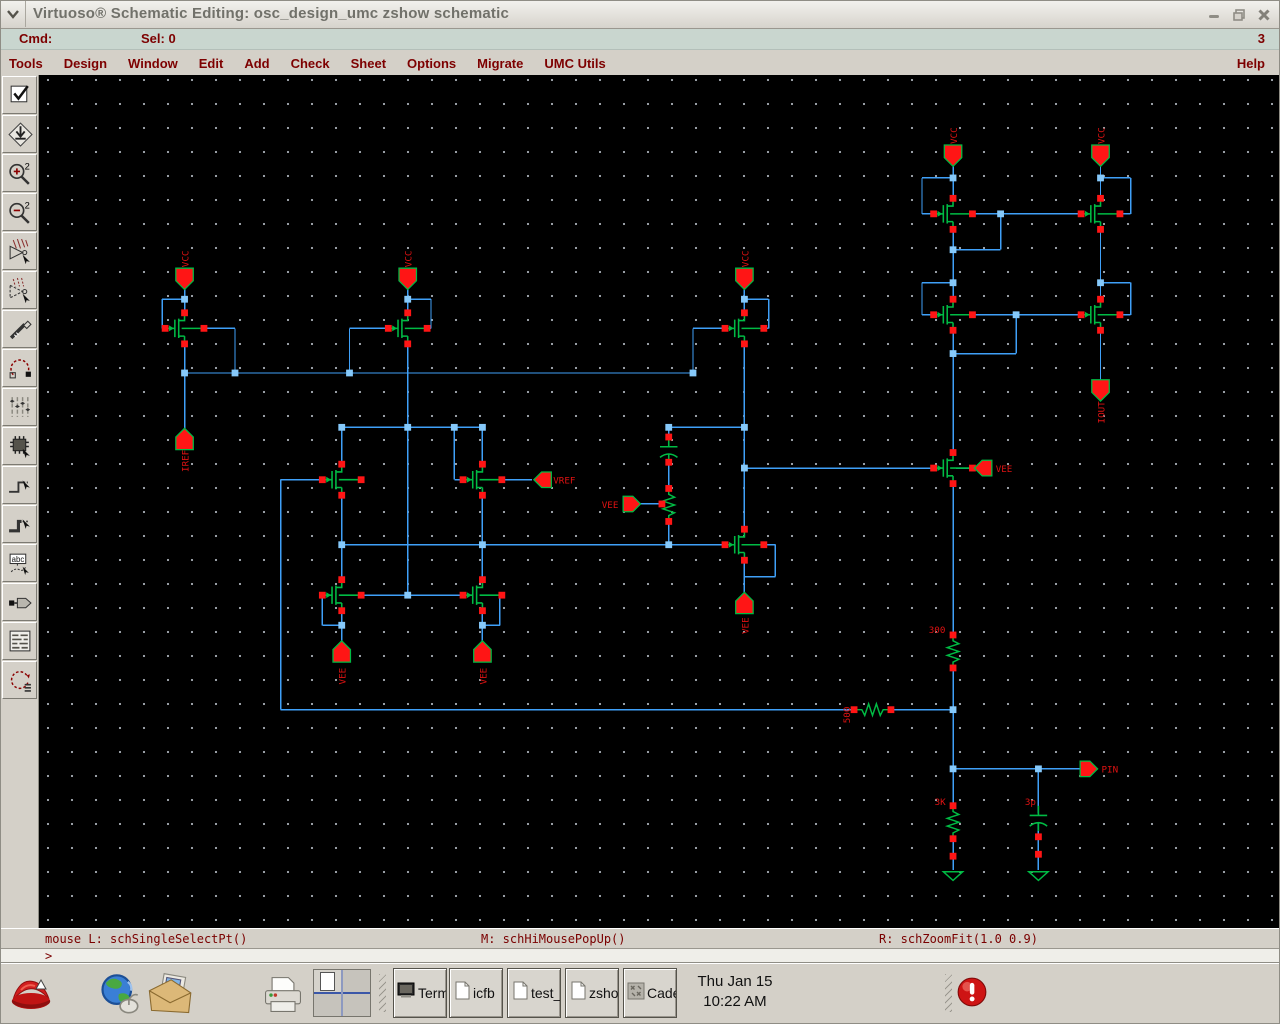 The height and width of the screenshot is (1024, 1280). I want to click on net-label: IREF, so click(185, 461).